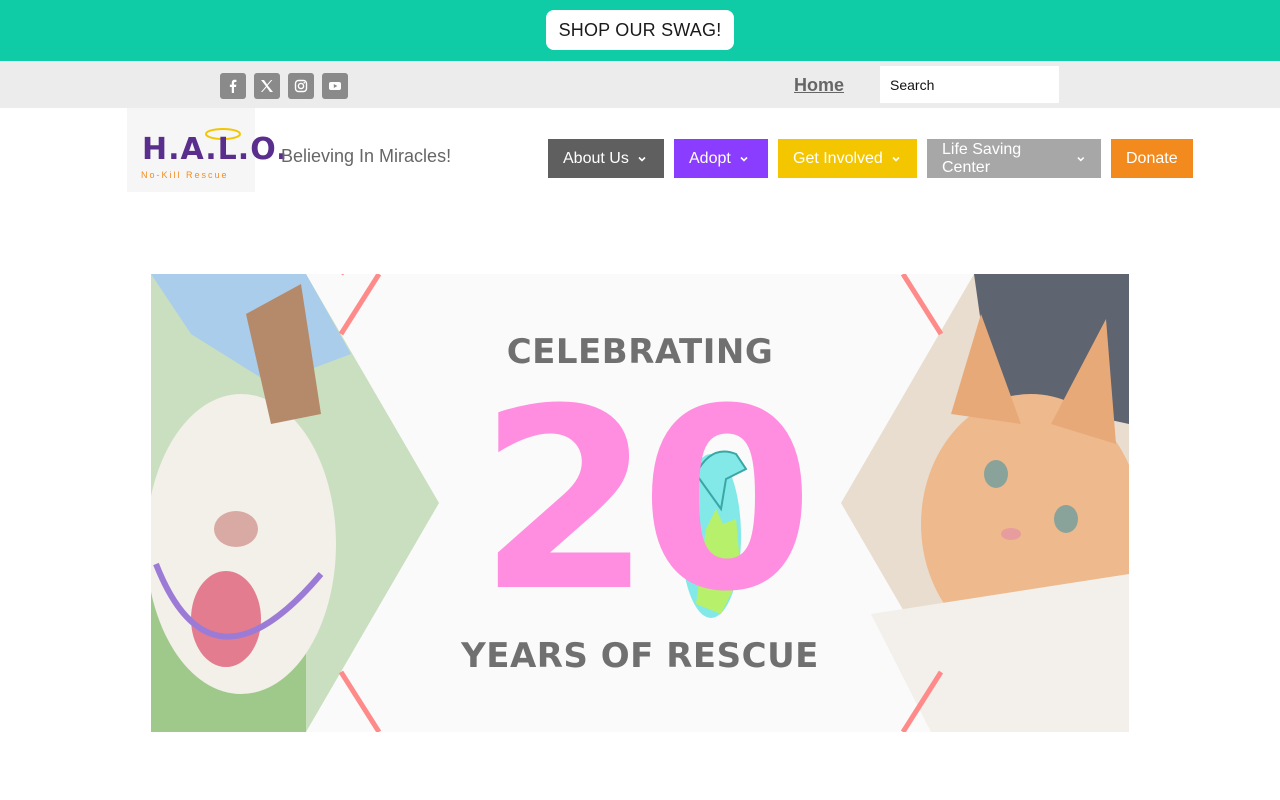 The width and height of the screenshot is (1280, 800). What do you see at coordinates (982, 158) in the screenshot?
I see `nav-item-label: Life Saving Center` at bounding box center [982, 158].